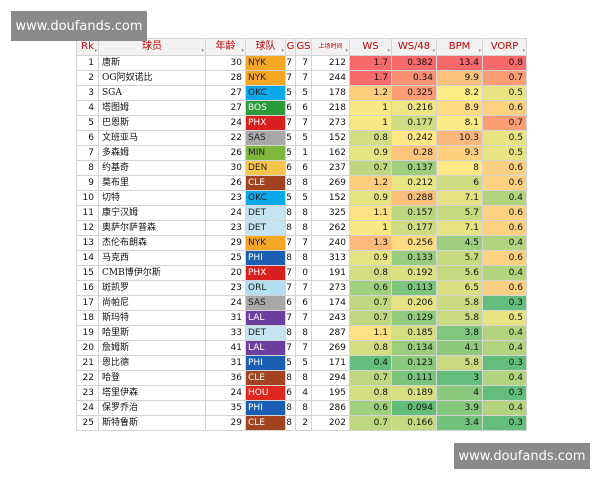  I want to click on games-started-cell: 4, so click(303, 393).